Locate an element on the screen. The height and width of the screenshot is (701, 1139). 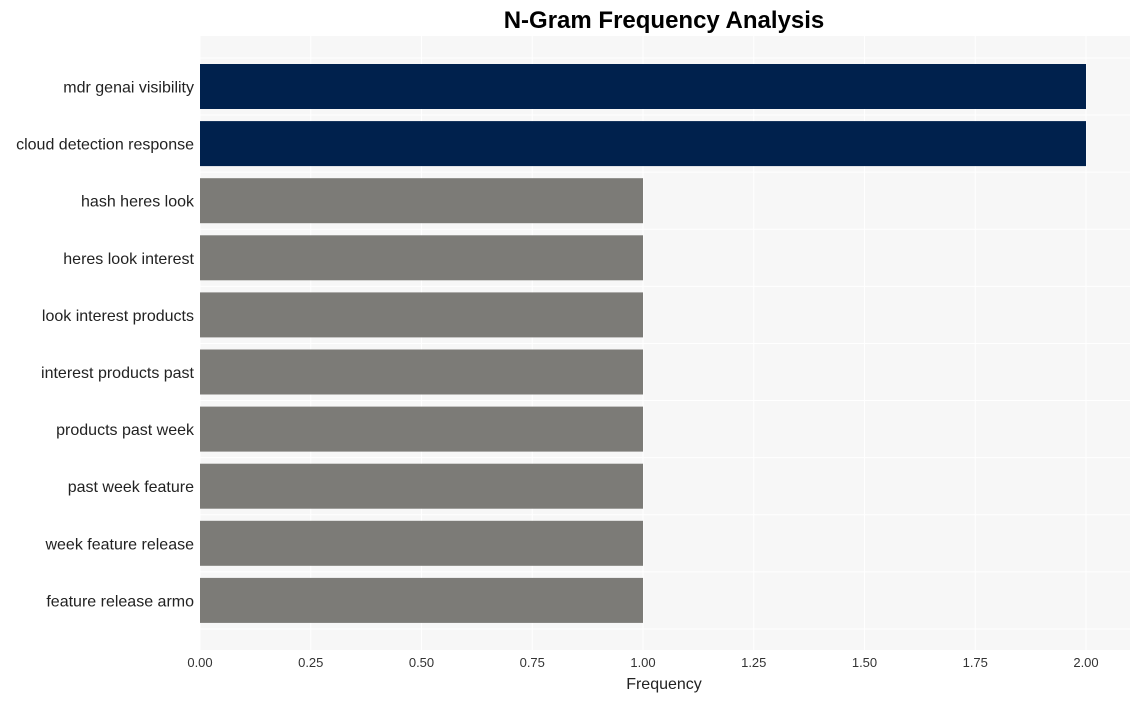
y-tick-label: heres look interest is located at coordinates (128, 259).